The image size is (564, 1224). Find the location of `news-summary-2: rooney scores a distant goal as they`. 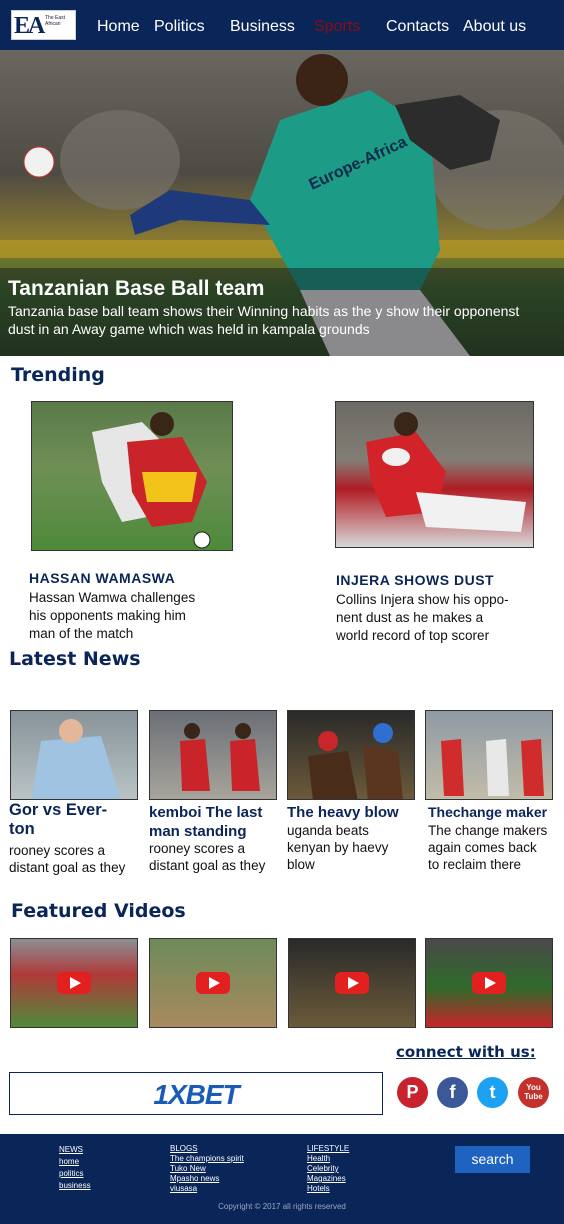

news-summary-2: rooney scores a distant goal as they is located at coordinates (207, 857).